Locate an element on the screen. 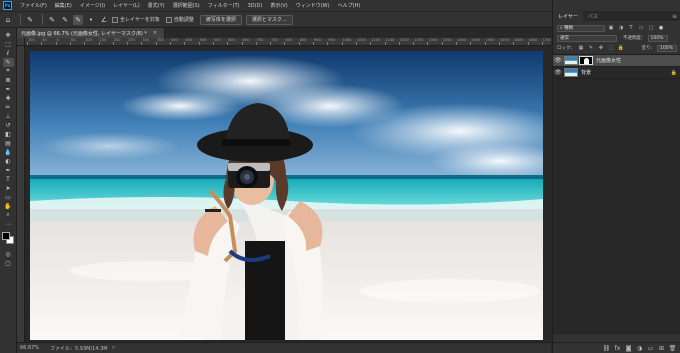 This screenshot has width=680, height=353. add-to-selection-icon: ✎ is located at coordinates (65, 20).